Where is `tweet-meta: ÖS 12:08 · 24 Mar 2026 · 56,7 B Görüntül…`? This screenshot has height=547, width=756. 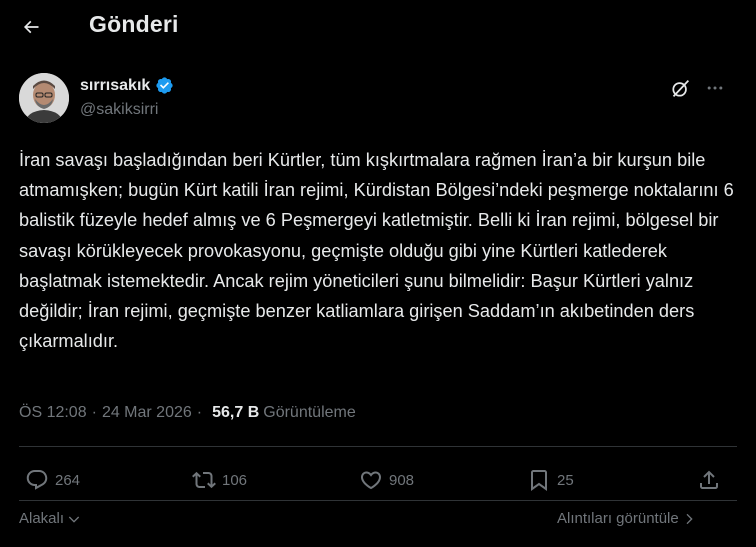
tweet-meta: ÖS 12:08 · 24 Mar 2026 · 56,7 B Görüntül… is located at coordinates (187, 413).